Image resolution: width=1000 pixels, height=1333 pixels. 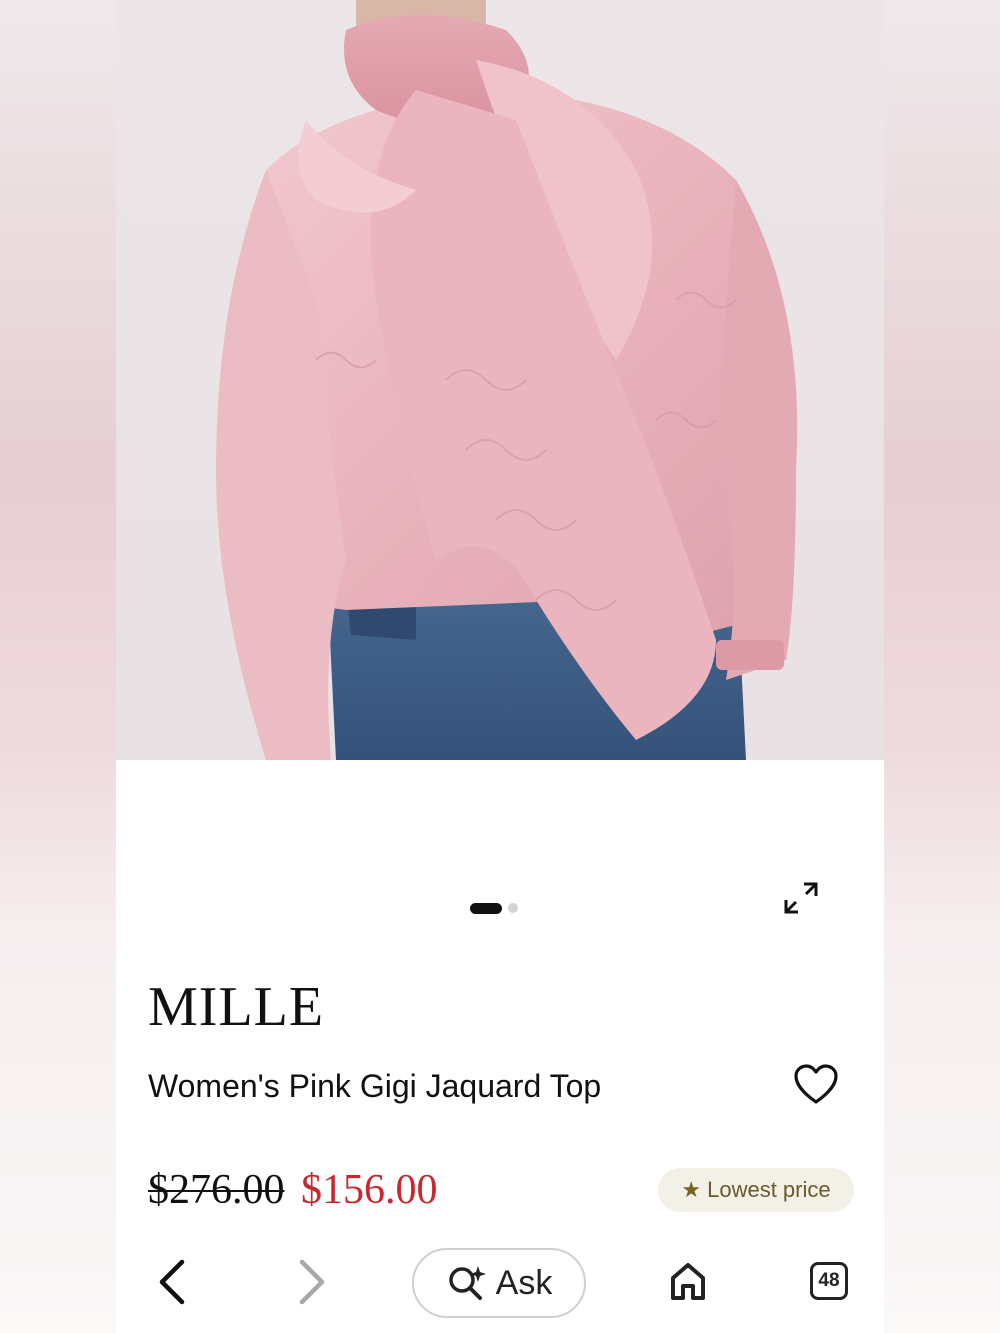 I want to click on expand-icon, so click(x=801, y=898).